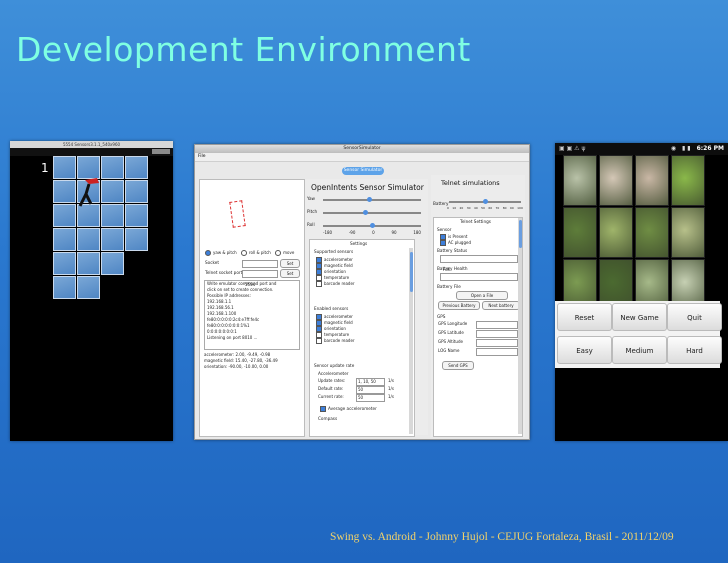 This screenshot has height=563, width=728. What do you see at coordinates (91, 144) in the screenshot?
I see `emulator-title-bar: 5554 Sensors3.1.1_540x960` at bounding box center [91, 144].